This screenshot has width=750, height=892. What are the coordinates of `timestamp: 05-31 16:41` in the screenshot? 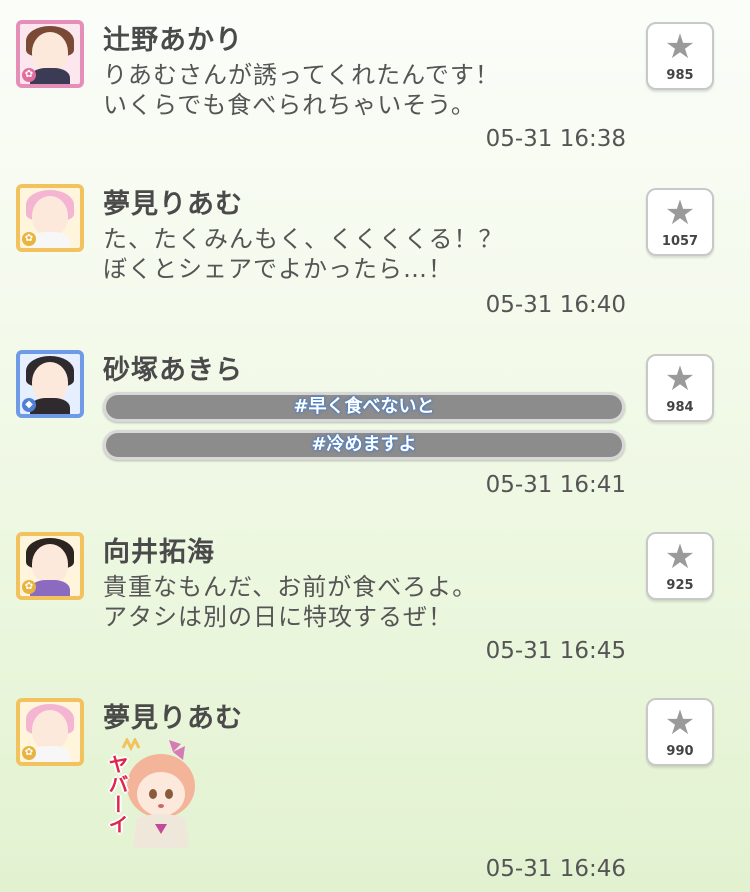 It's located at (555, 485).